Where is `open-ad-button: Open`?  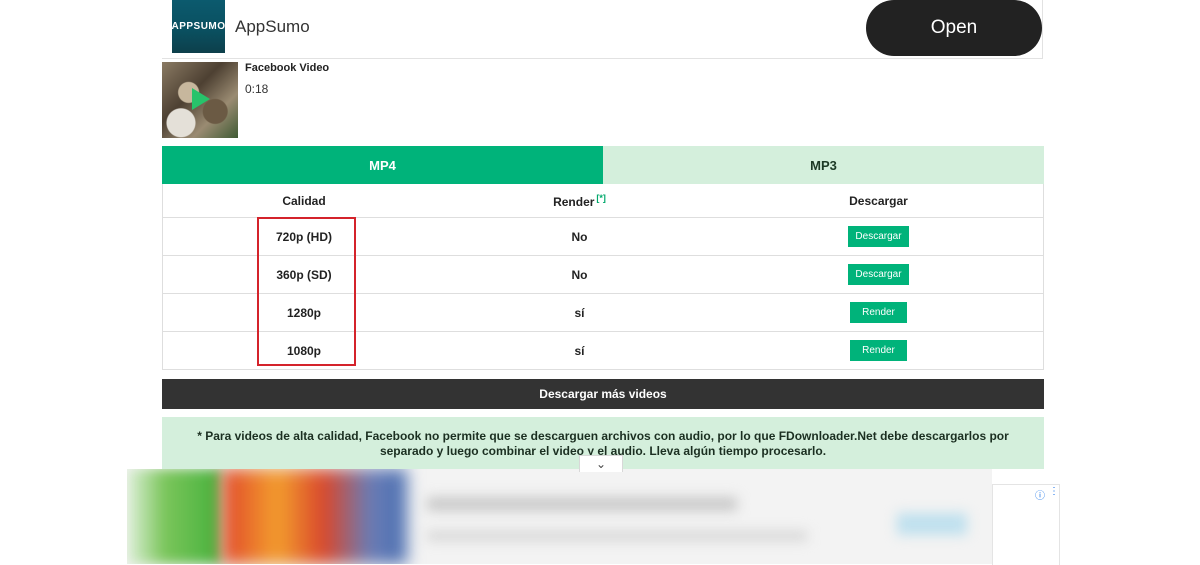 open-ad-button: Open is located at coordinates (954, 28).